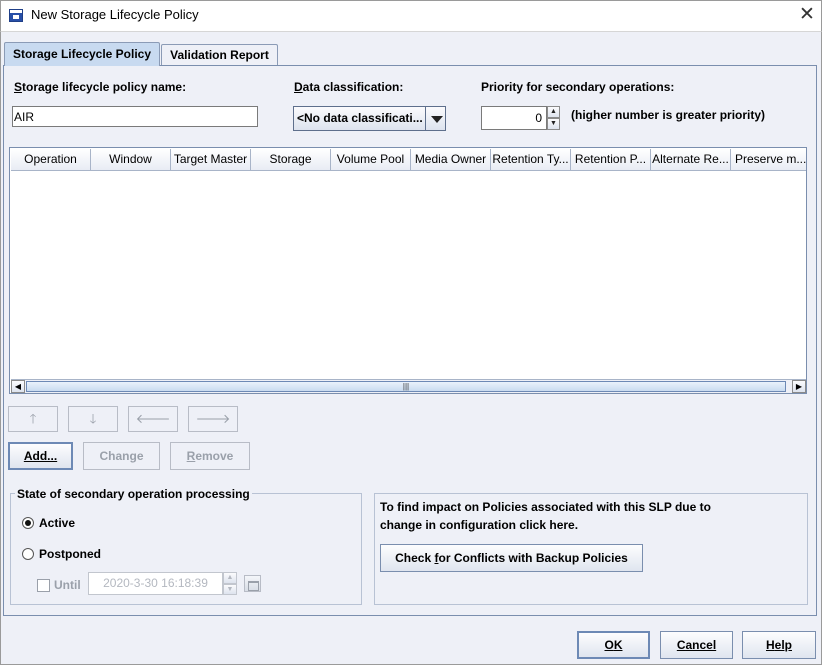  I want to click on ok-button: OK, so click(613, 645).